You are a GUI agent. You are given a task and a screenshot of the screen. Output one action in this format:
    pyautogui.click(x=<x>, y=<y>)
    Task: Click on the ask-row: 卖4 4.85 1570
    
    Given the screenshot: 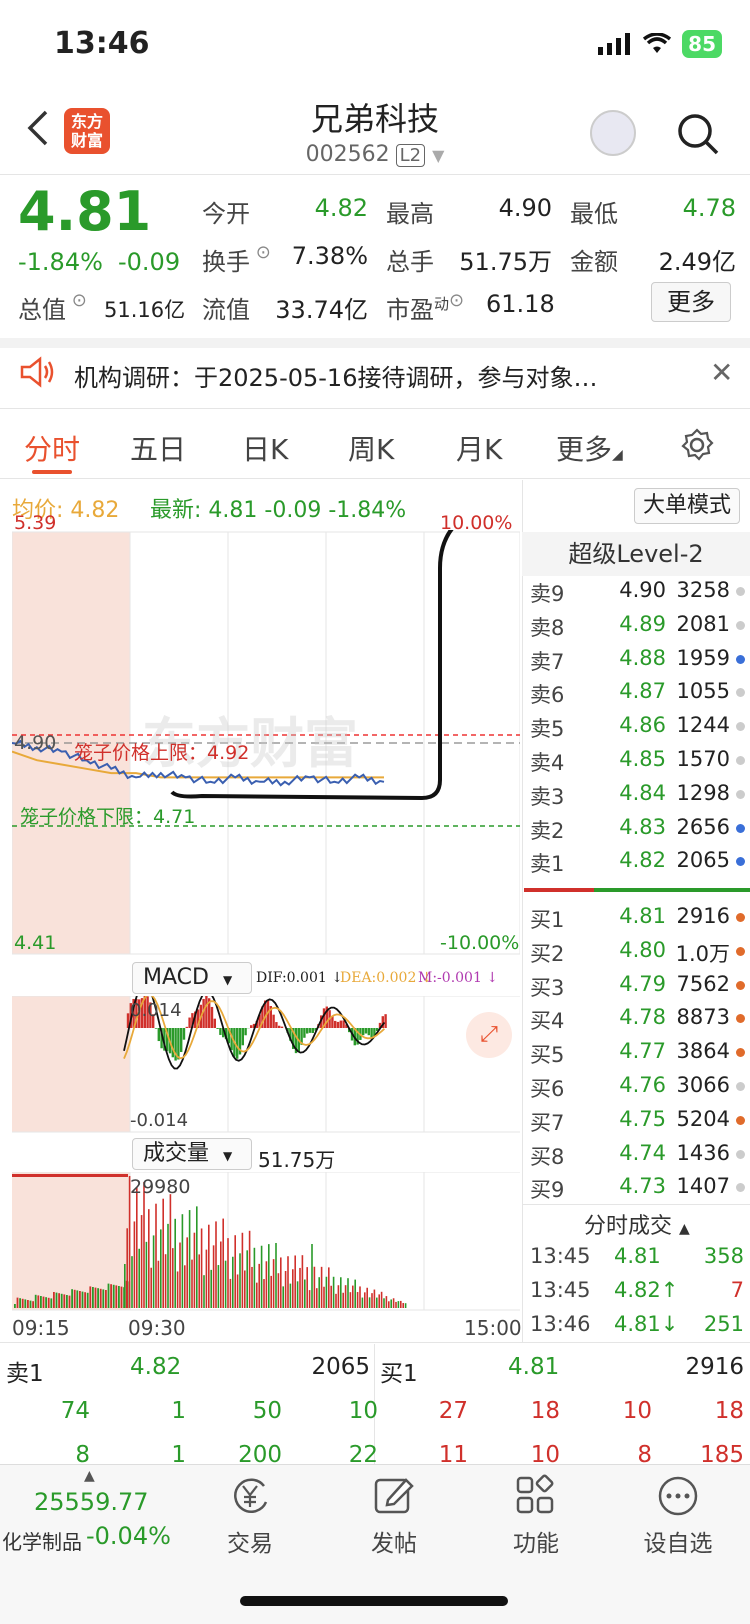 What is the action you would take?
    pyautogui.click(x=640, y=759)
    